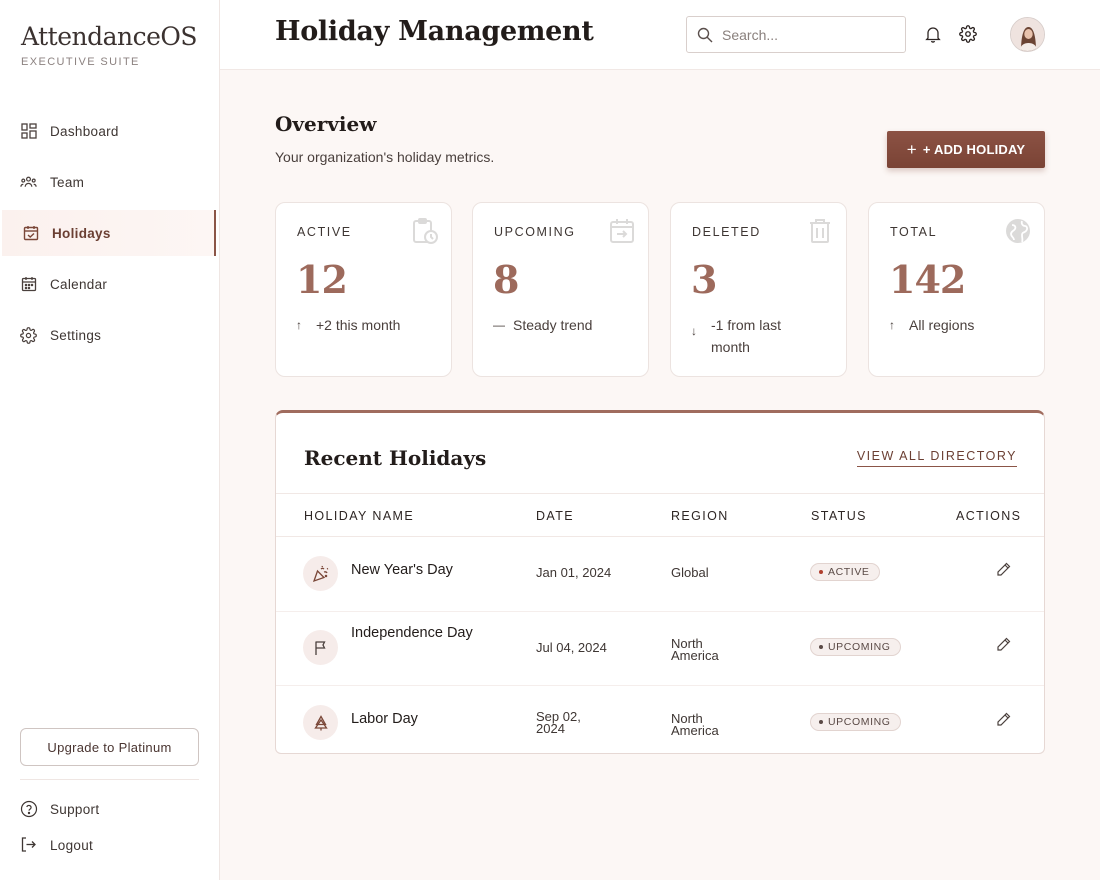 Image resolution: width=1100 pixels, height=880 pixels. I want to click on add-holiday-label: + ADD HOLIDAY, so click(974, 149).